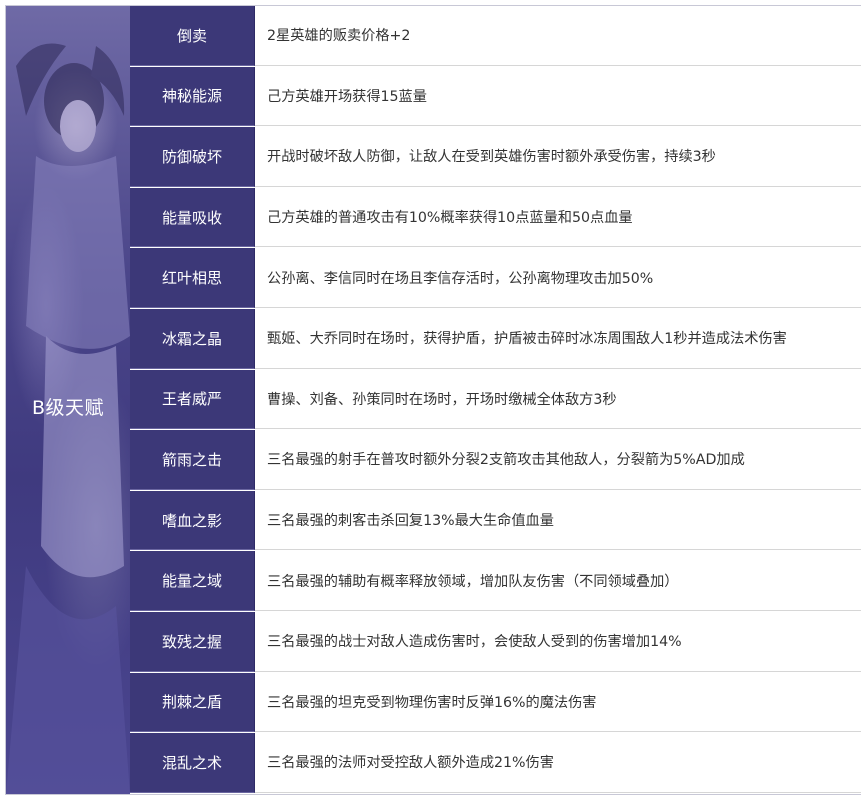 The image size is (862, 798). Describe the element at coordinates (558, 460) in the screenshot. I see `talent-description: 三名最强的射手在普攻时额外分裂2支箭攻击其他敌人，分裂箭为5%AD加成` at that location.